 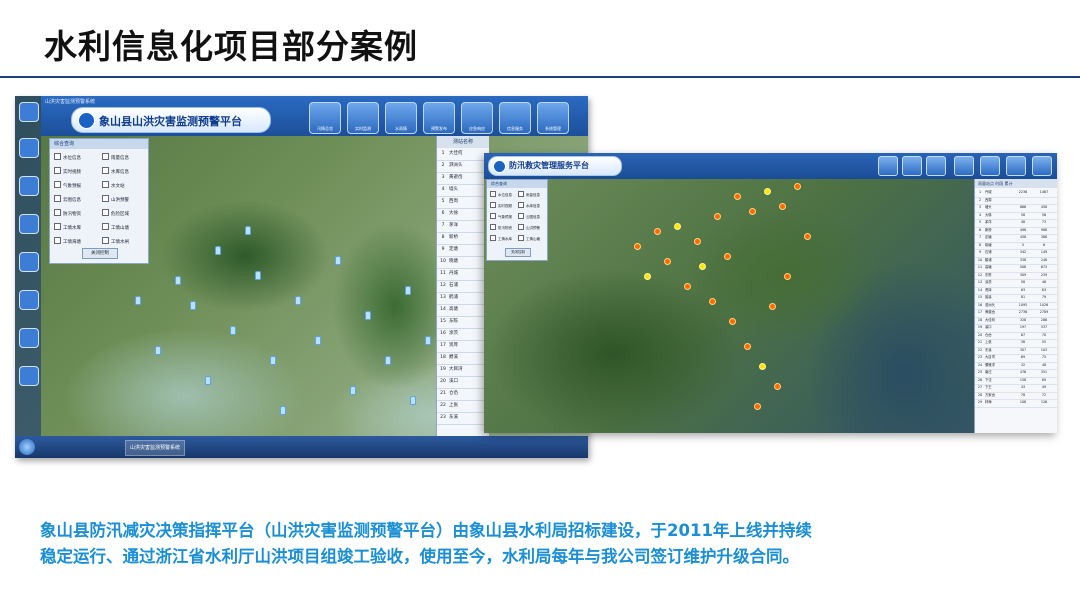 What do you see at coordinates (67, 241) in the screenshot?
I see `panel-checkbox: 工情海塘` at bounding box center [67, 241].